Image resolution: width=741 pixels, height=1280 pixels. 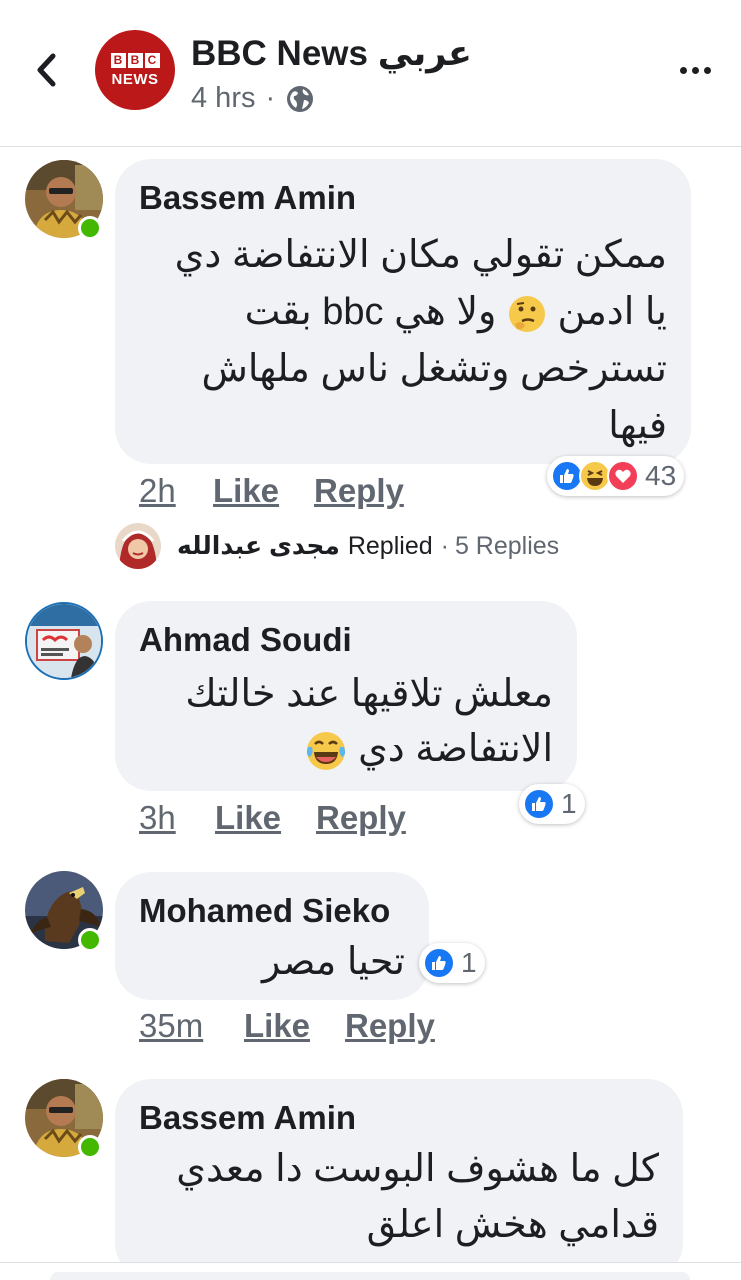 I want to click on more-options-button, so click(x=695, y=70).